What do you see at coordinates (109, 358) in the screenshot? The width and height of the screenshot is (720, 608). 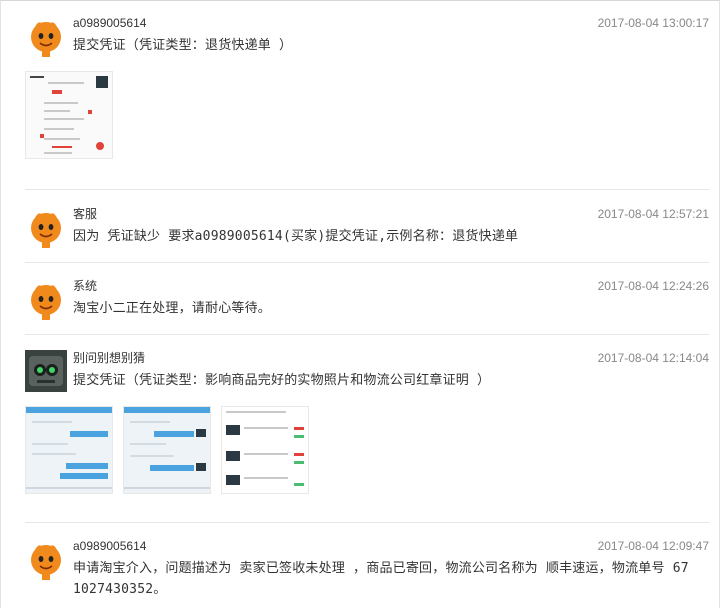 I see `sender-name: 别问别想别猜` at bounding box center [109, 358].